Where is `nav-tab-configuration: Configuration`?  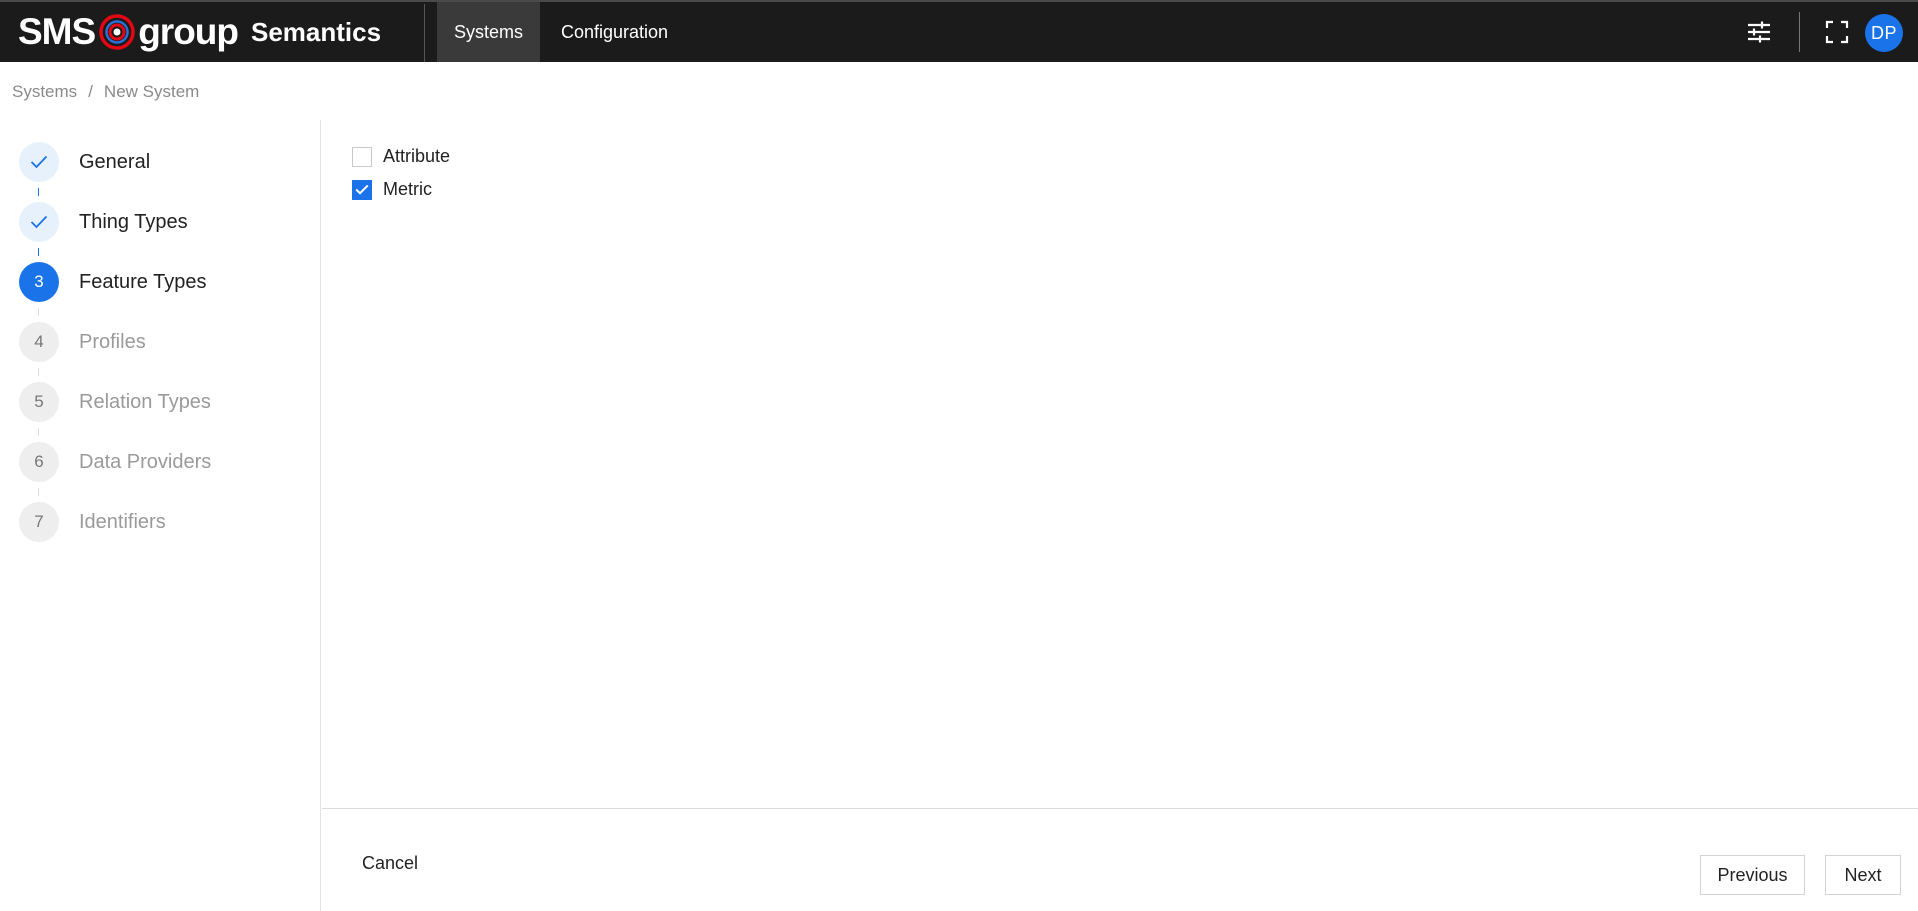 nav-tab-configuration: Configuration is located at coordinates (614, 32).